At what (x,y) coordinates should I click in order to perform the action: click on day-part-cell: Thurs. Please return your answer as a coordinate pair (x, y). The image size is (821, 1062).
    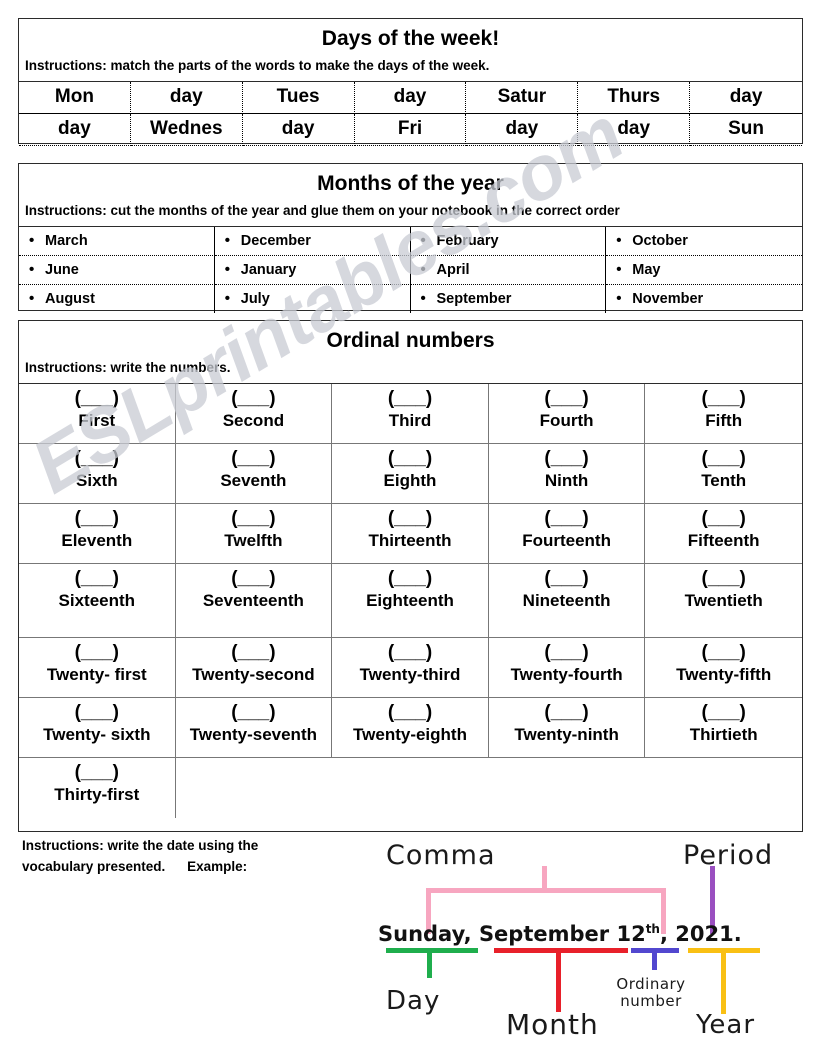
    Looking at the image, I should click on (634, 97).